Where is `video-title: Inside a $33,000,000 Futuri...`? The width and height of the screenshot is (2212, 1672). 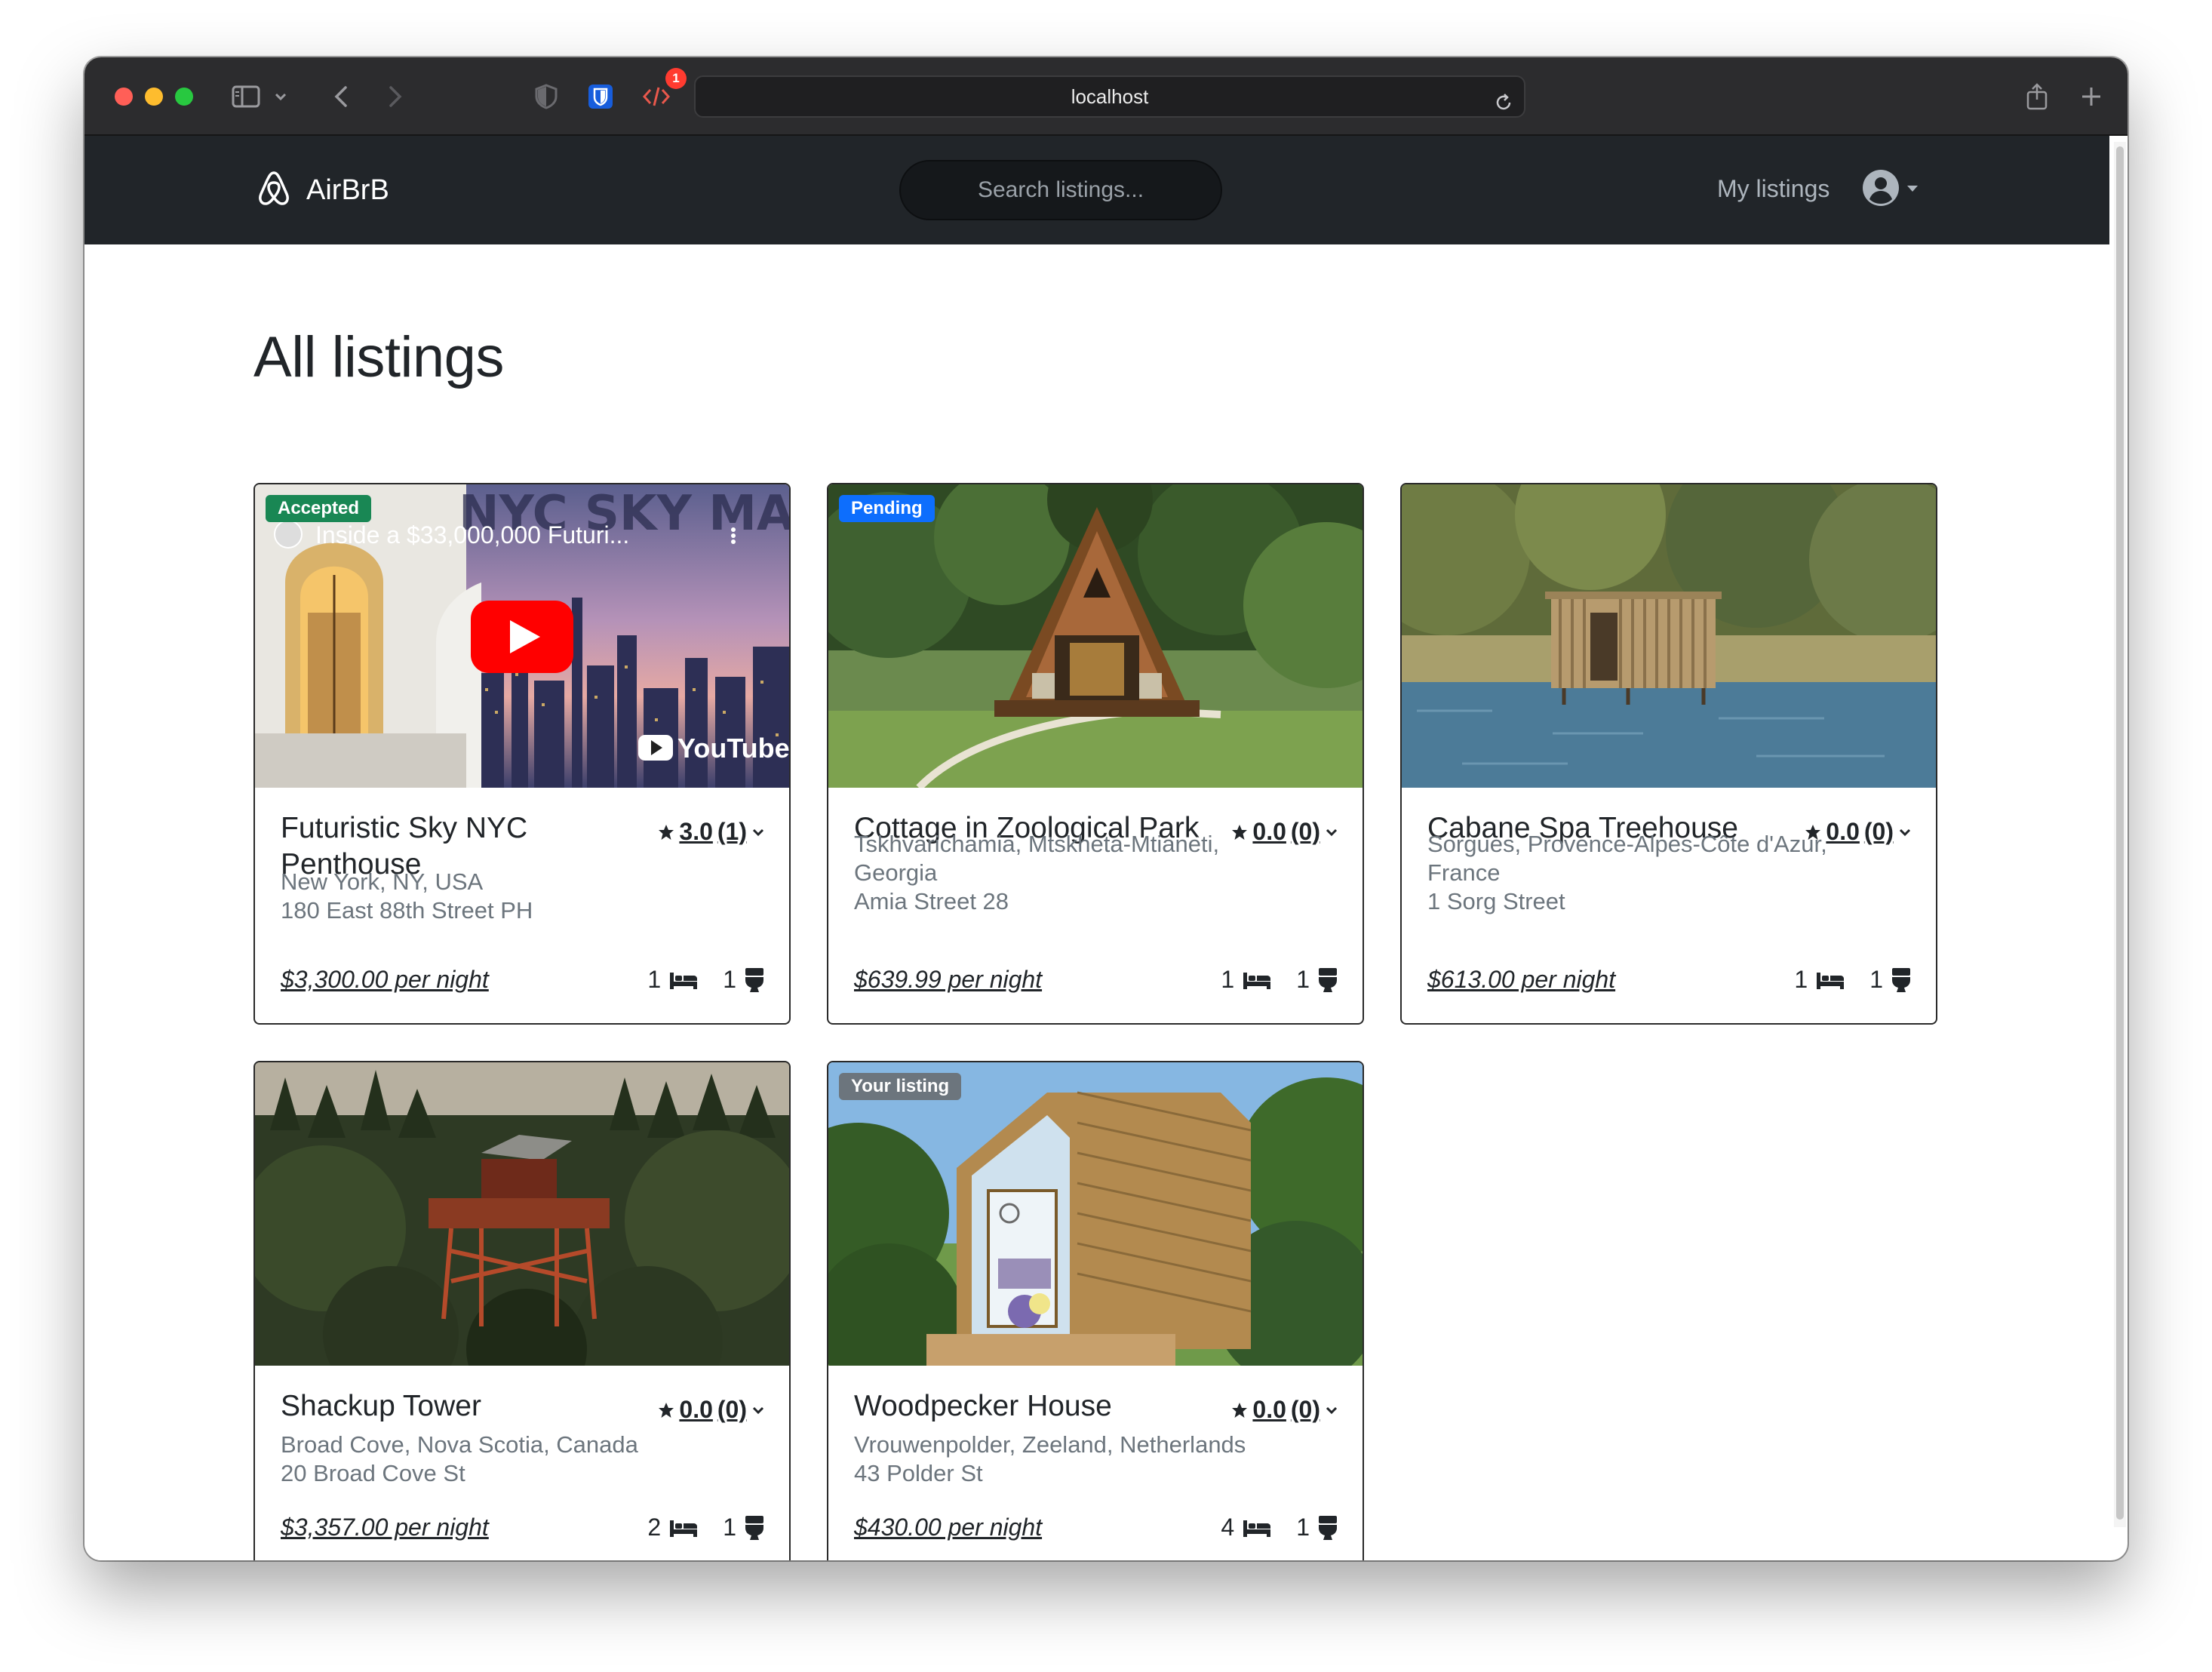
video-title: Inside a $33,000,000 Futuri... is located at coordinates (472, 535).